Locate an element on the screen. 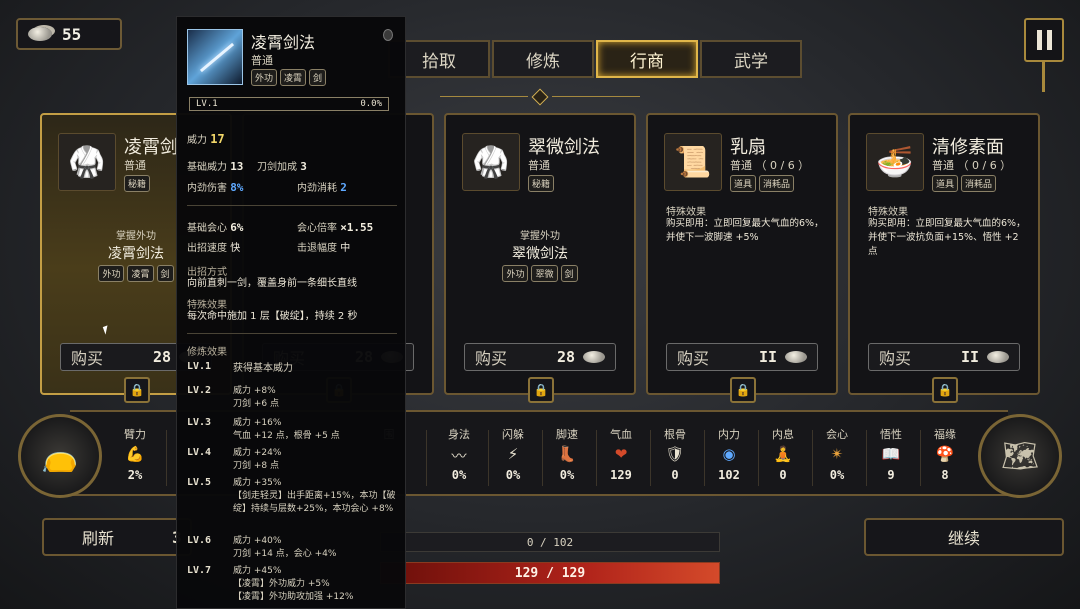 The image size is (1080, 609). knockback: 击退幅度 中 is located at coordinates (324, 248).